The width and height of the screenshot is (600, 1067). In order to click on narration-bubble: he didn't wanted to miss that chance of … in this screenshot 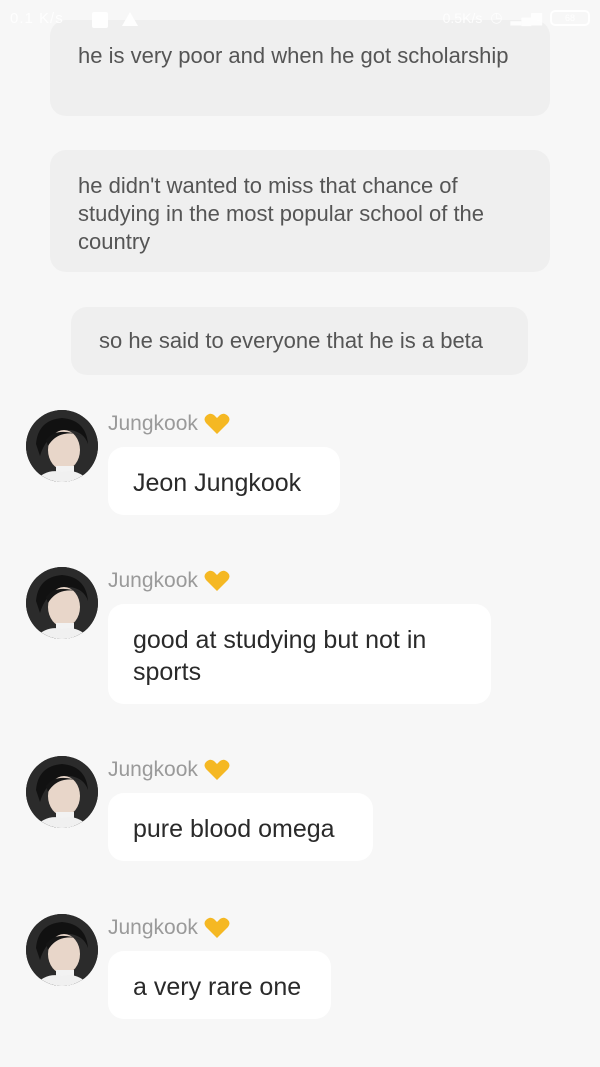, I will do `click(300, 211)`.